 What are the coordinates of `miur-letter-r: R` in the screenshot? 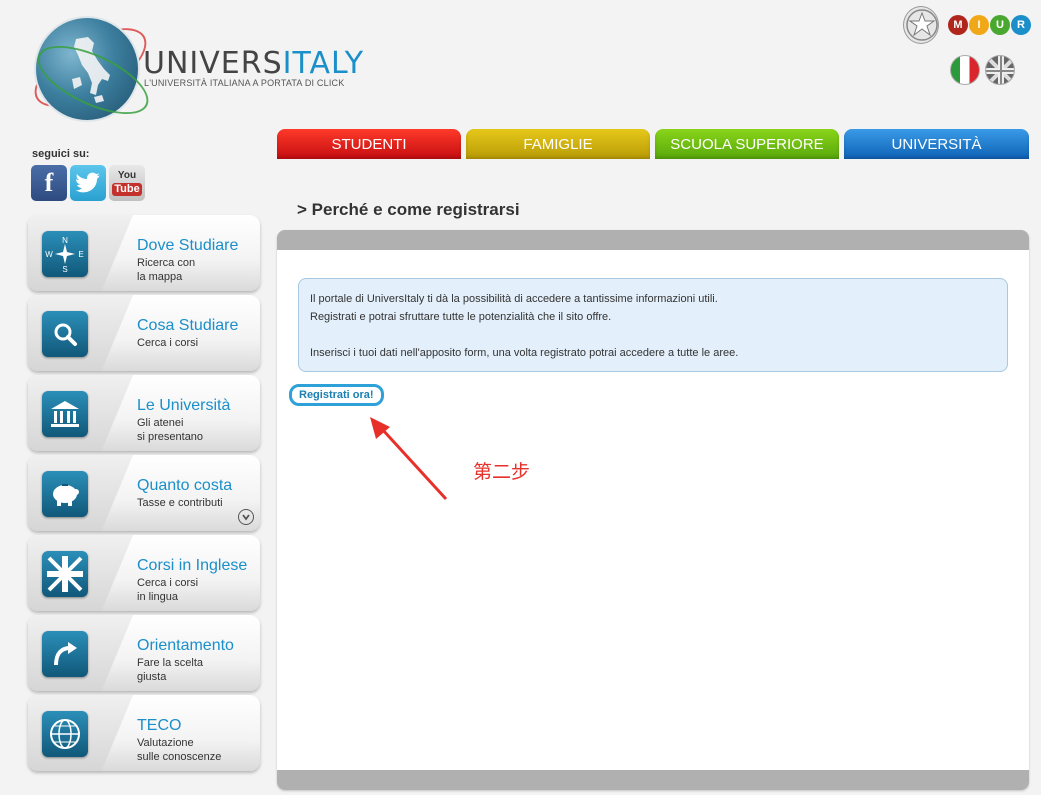 It's located at (1021, 25).